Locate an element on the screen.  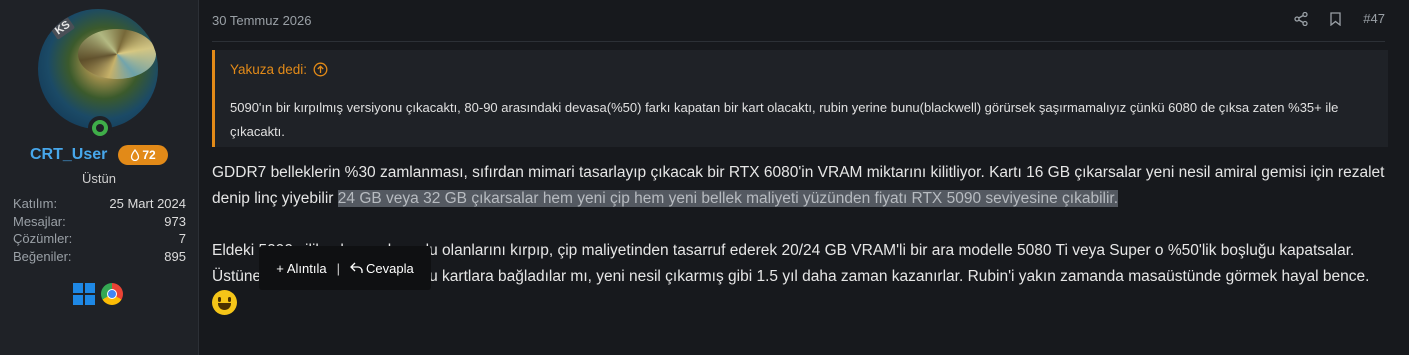
quote-author: Yakuza dedi: is located at coordinates (279, 69).